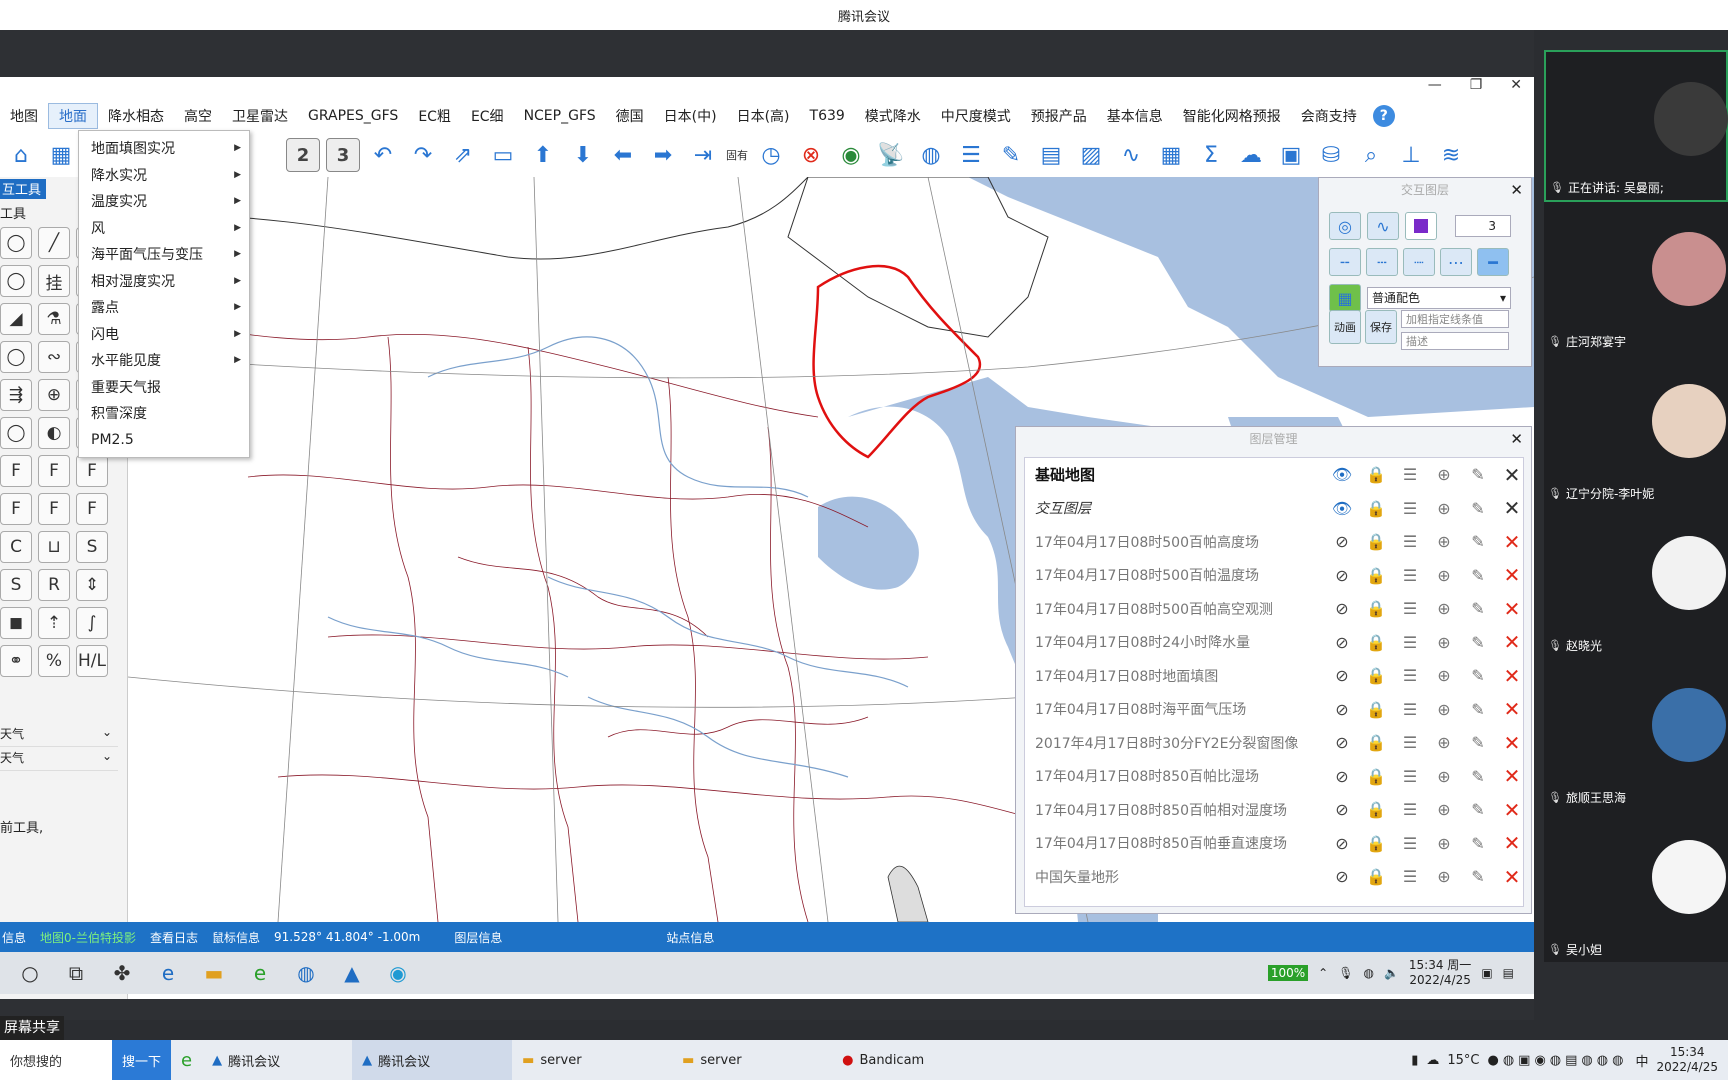 The height and width of the screenshot is (1080, 1728). What do you see at coordinates (1508, 973) in the screenshot?
I see `action-center-icon: ▤` at bounding box center [1508, 973].